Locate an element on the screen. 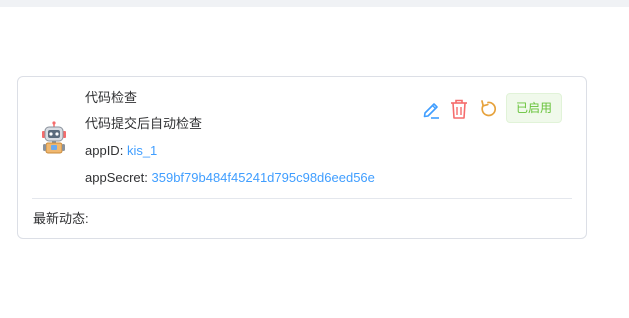  latest-activity-label: 最新动态: is located at coordinates (61, 218).